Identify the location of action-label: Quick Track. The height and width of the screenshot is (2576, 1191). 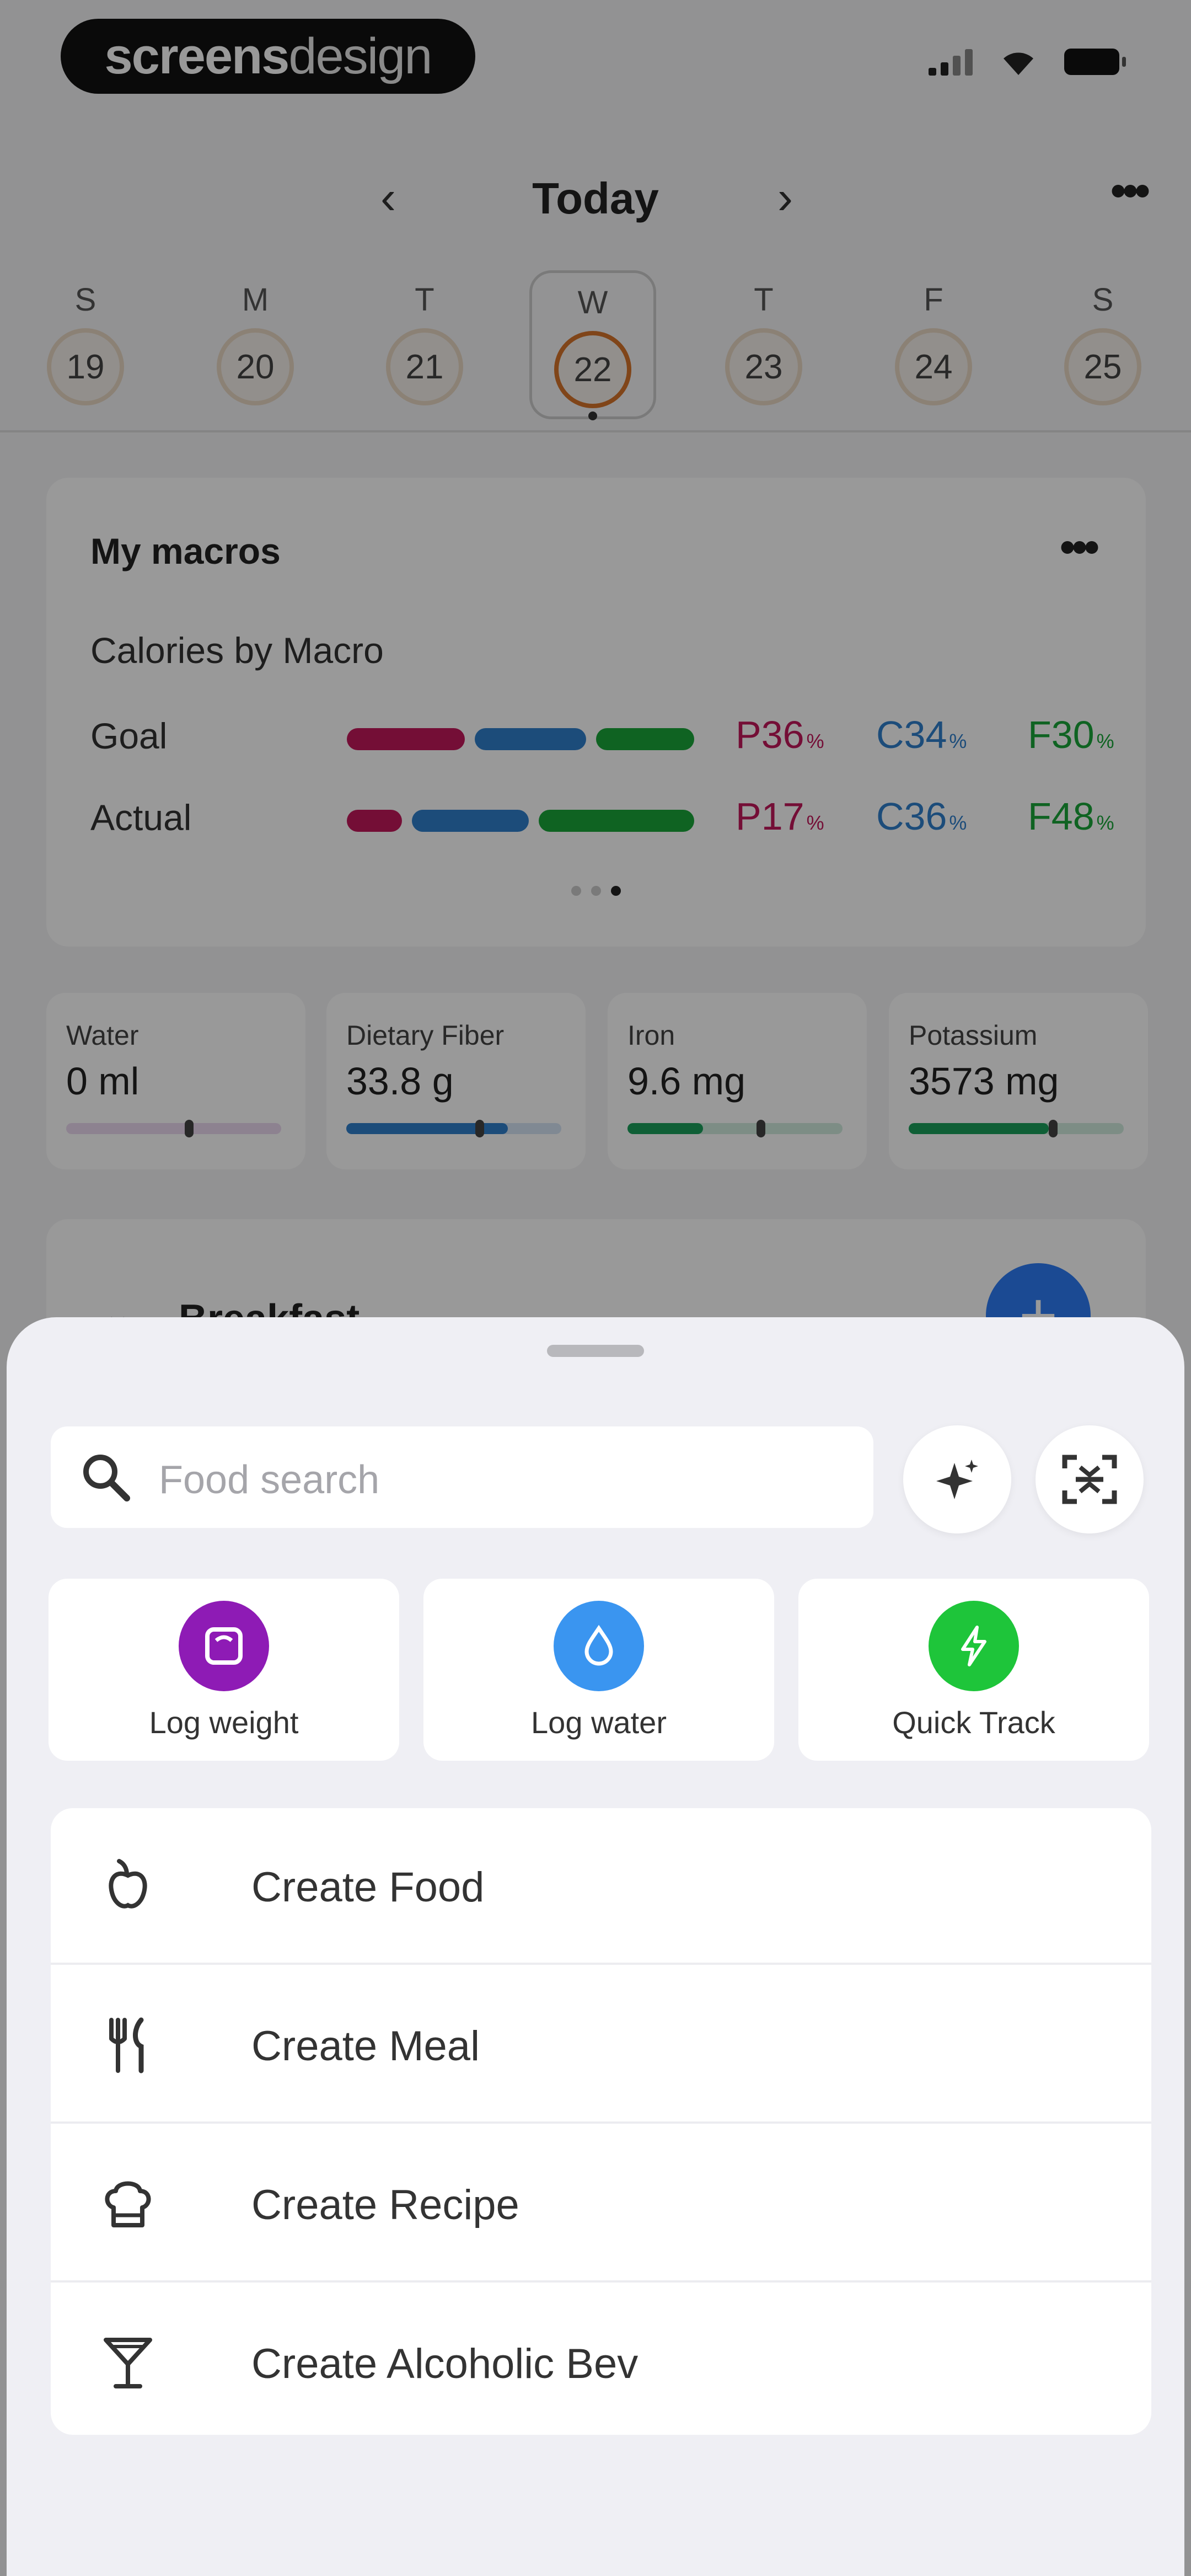
(973, 1722).